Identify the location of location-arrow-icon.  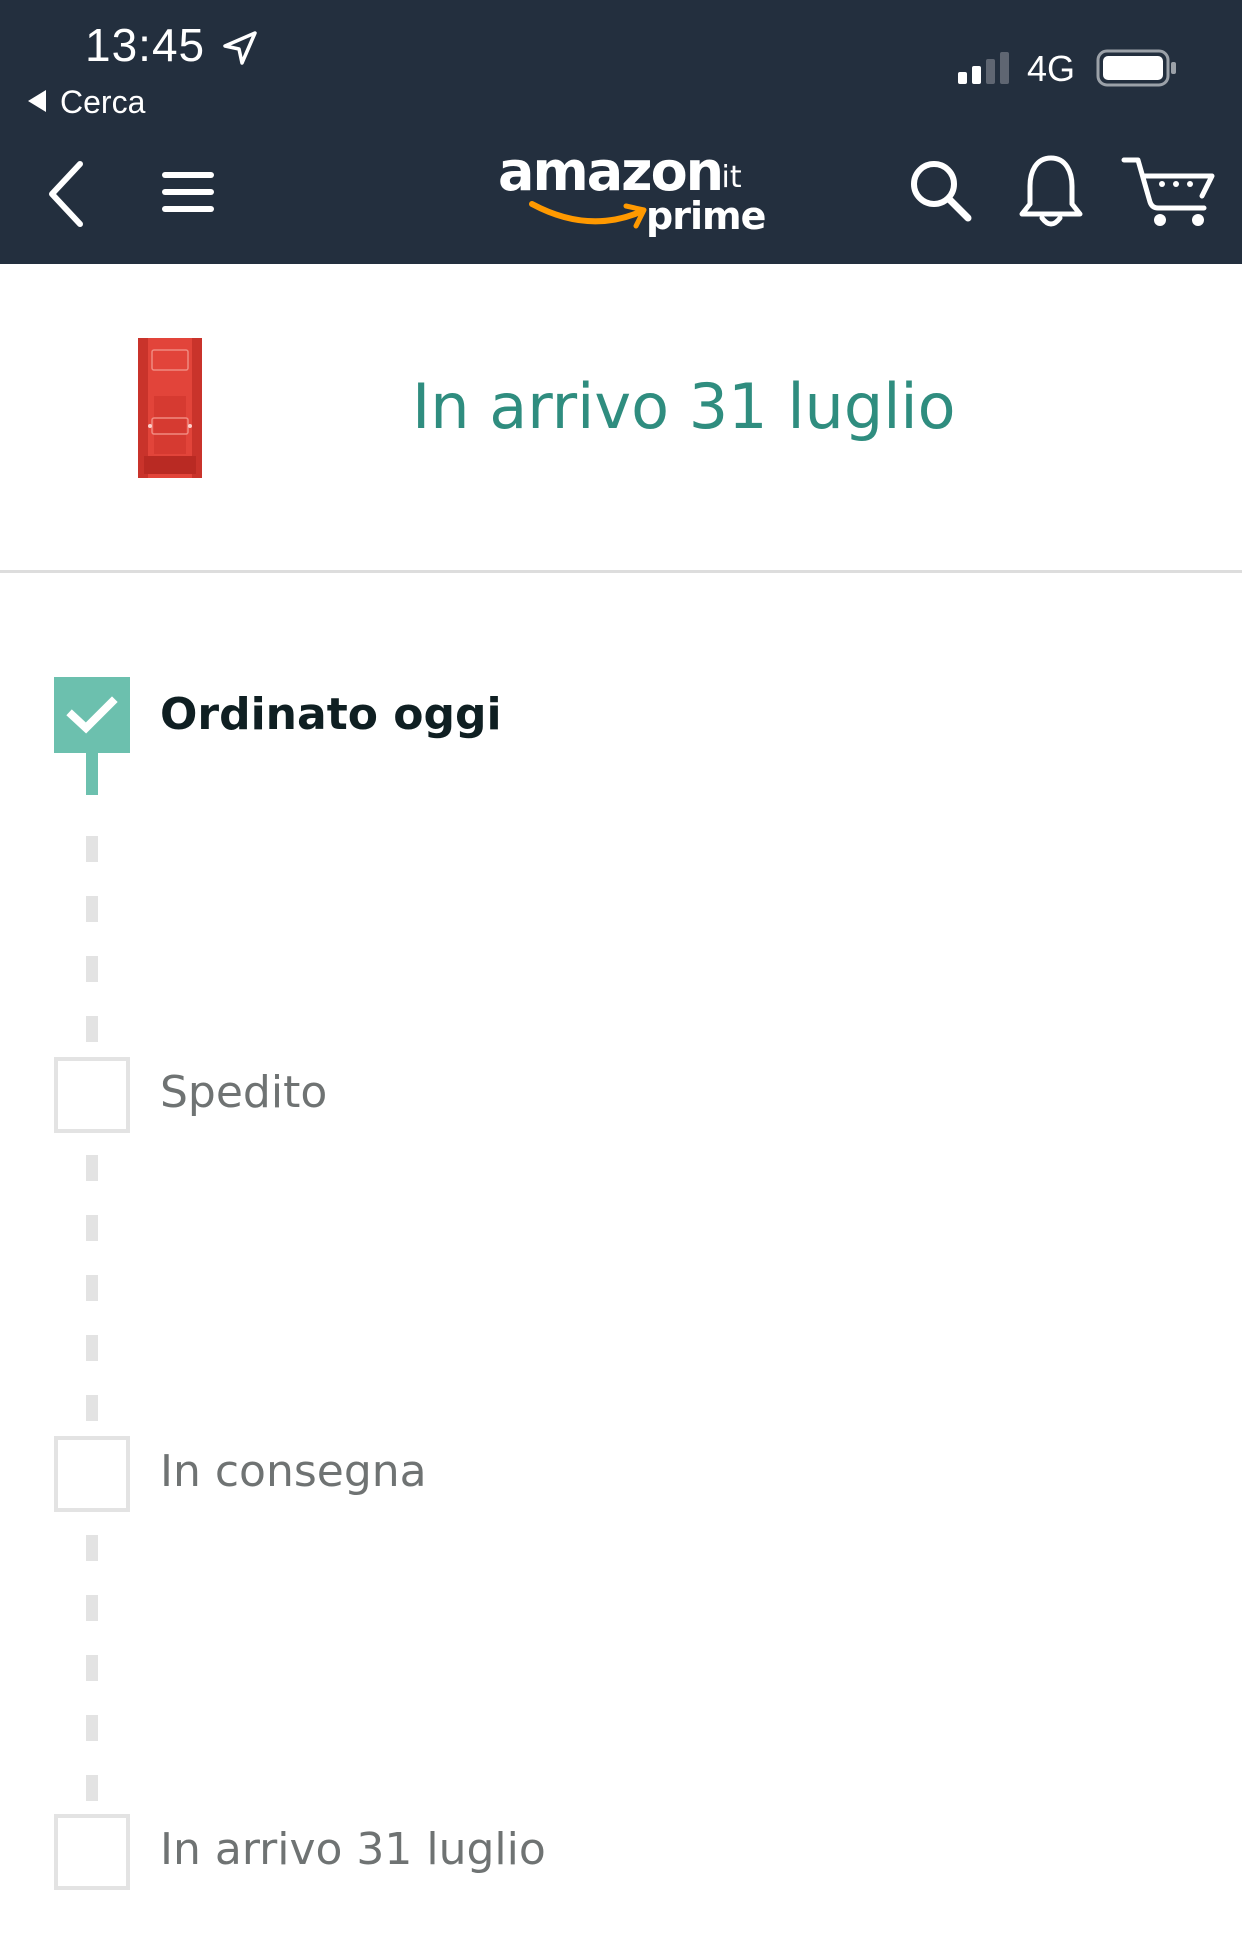
(240, 48).